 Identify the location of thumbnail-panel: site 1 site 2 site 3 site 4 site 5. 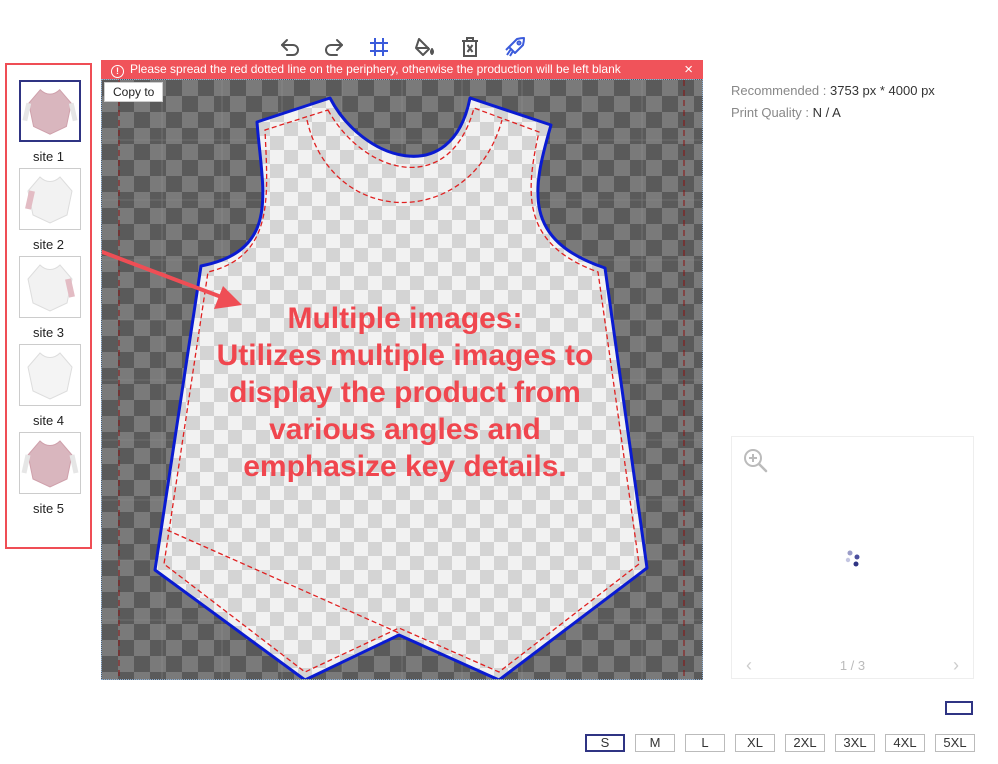
(48, 306).